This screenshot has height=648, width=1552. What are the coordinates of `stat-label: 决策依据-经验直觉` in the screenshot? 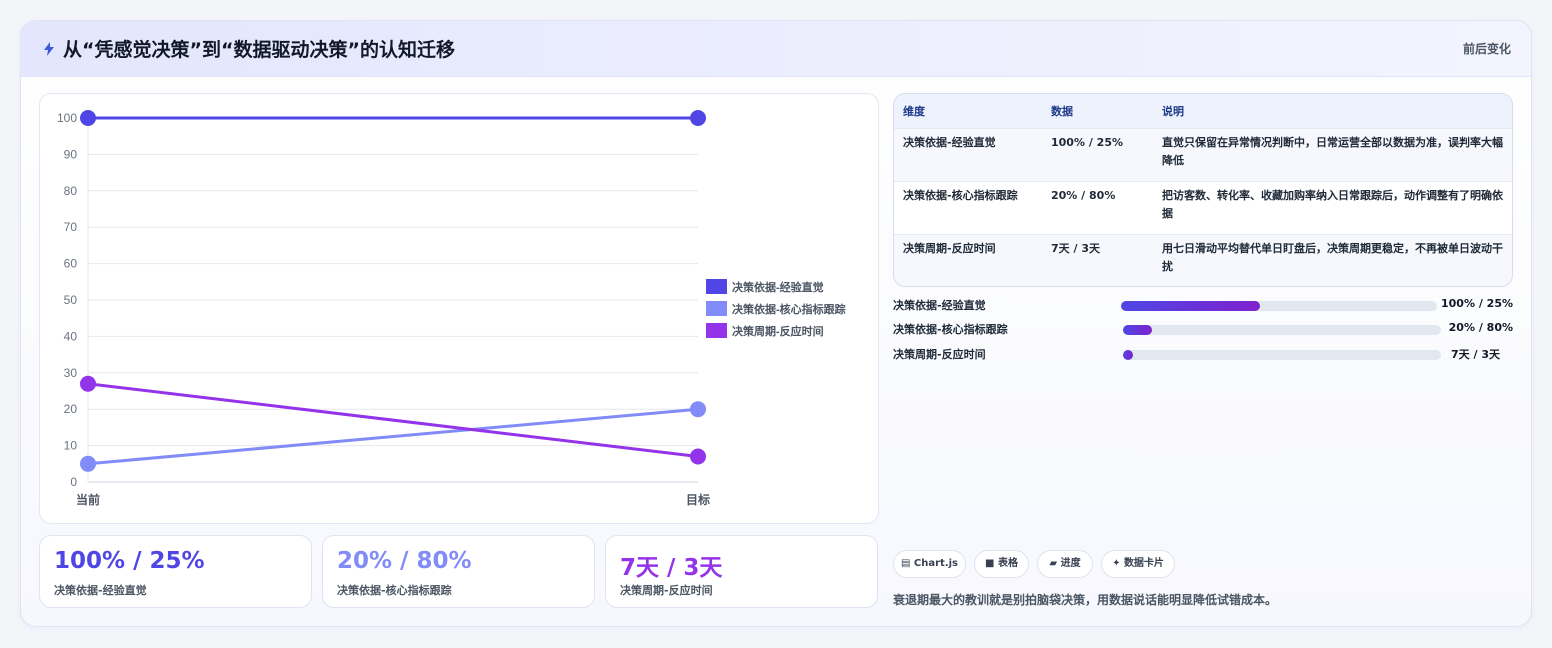 It's located at (100, 590).